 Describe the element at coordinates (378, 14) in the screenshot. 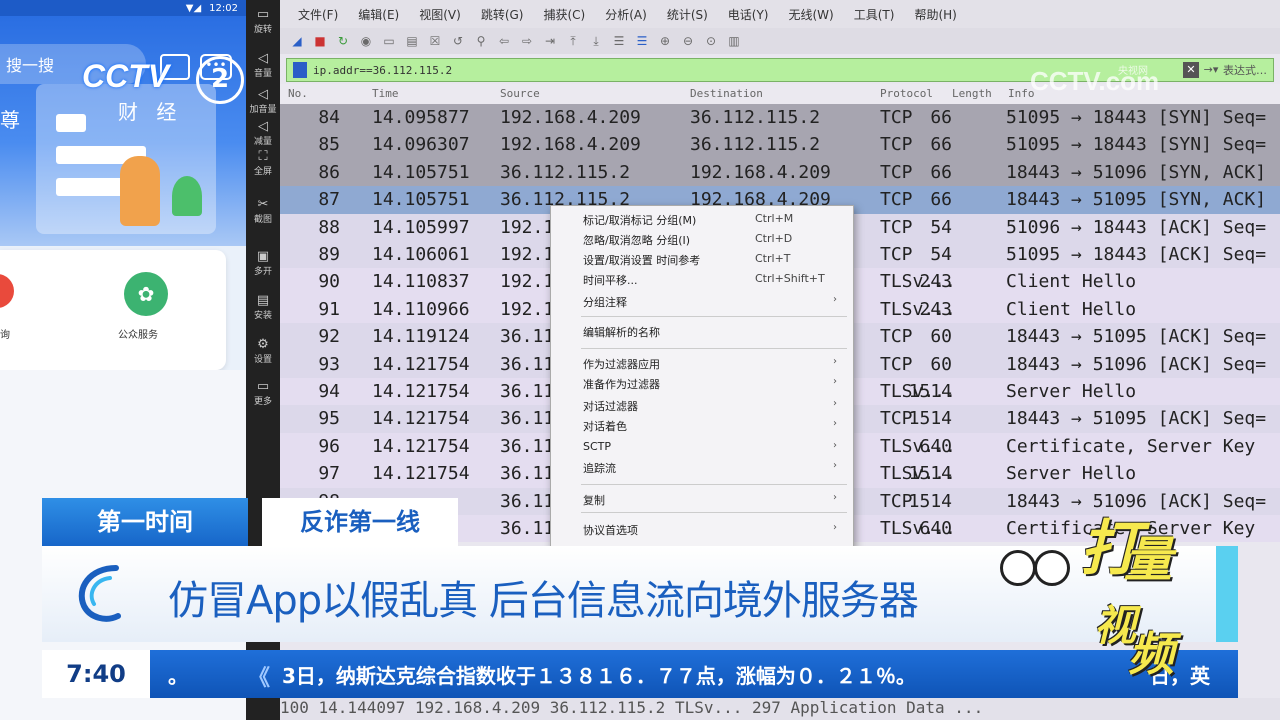

I see `menu-edit: 编辑(E)` at that location.